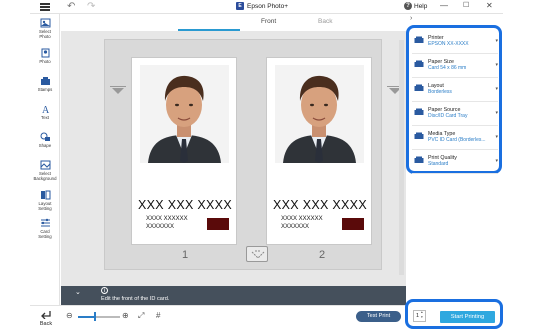 Image resolution: width=533 pixels, height=336 pixels. I want to click on close-icon: ✕, so click(489, 5).